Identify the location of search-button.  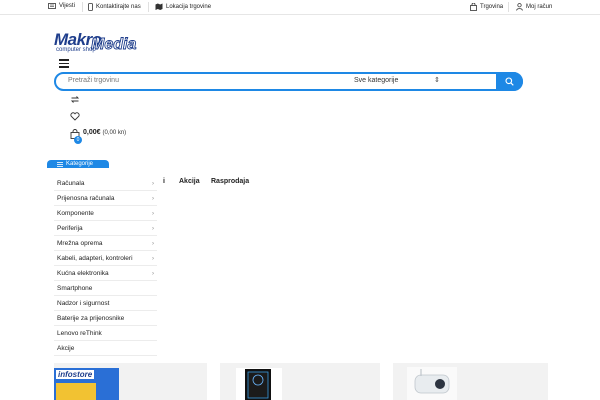
(509, 81).